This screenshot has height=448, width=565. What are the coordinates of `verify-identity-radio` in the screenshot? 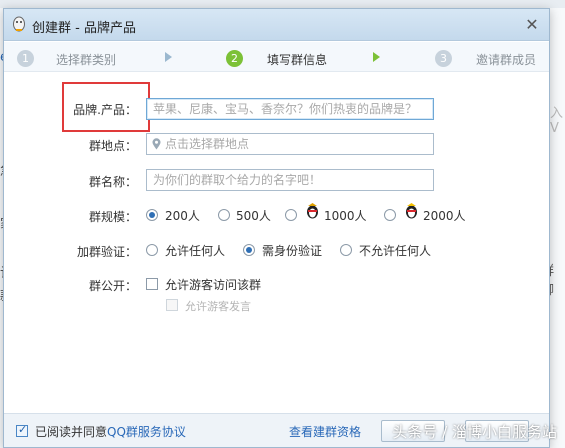 It's located at (249, 250).